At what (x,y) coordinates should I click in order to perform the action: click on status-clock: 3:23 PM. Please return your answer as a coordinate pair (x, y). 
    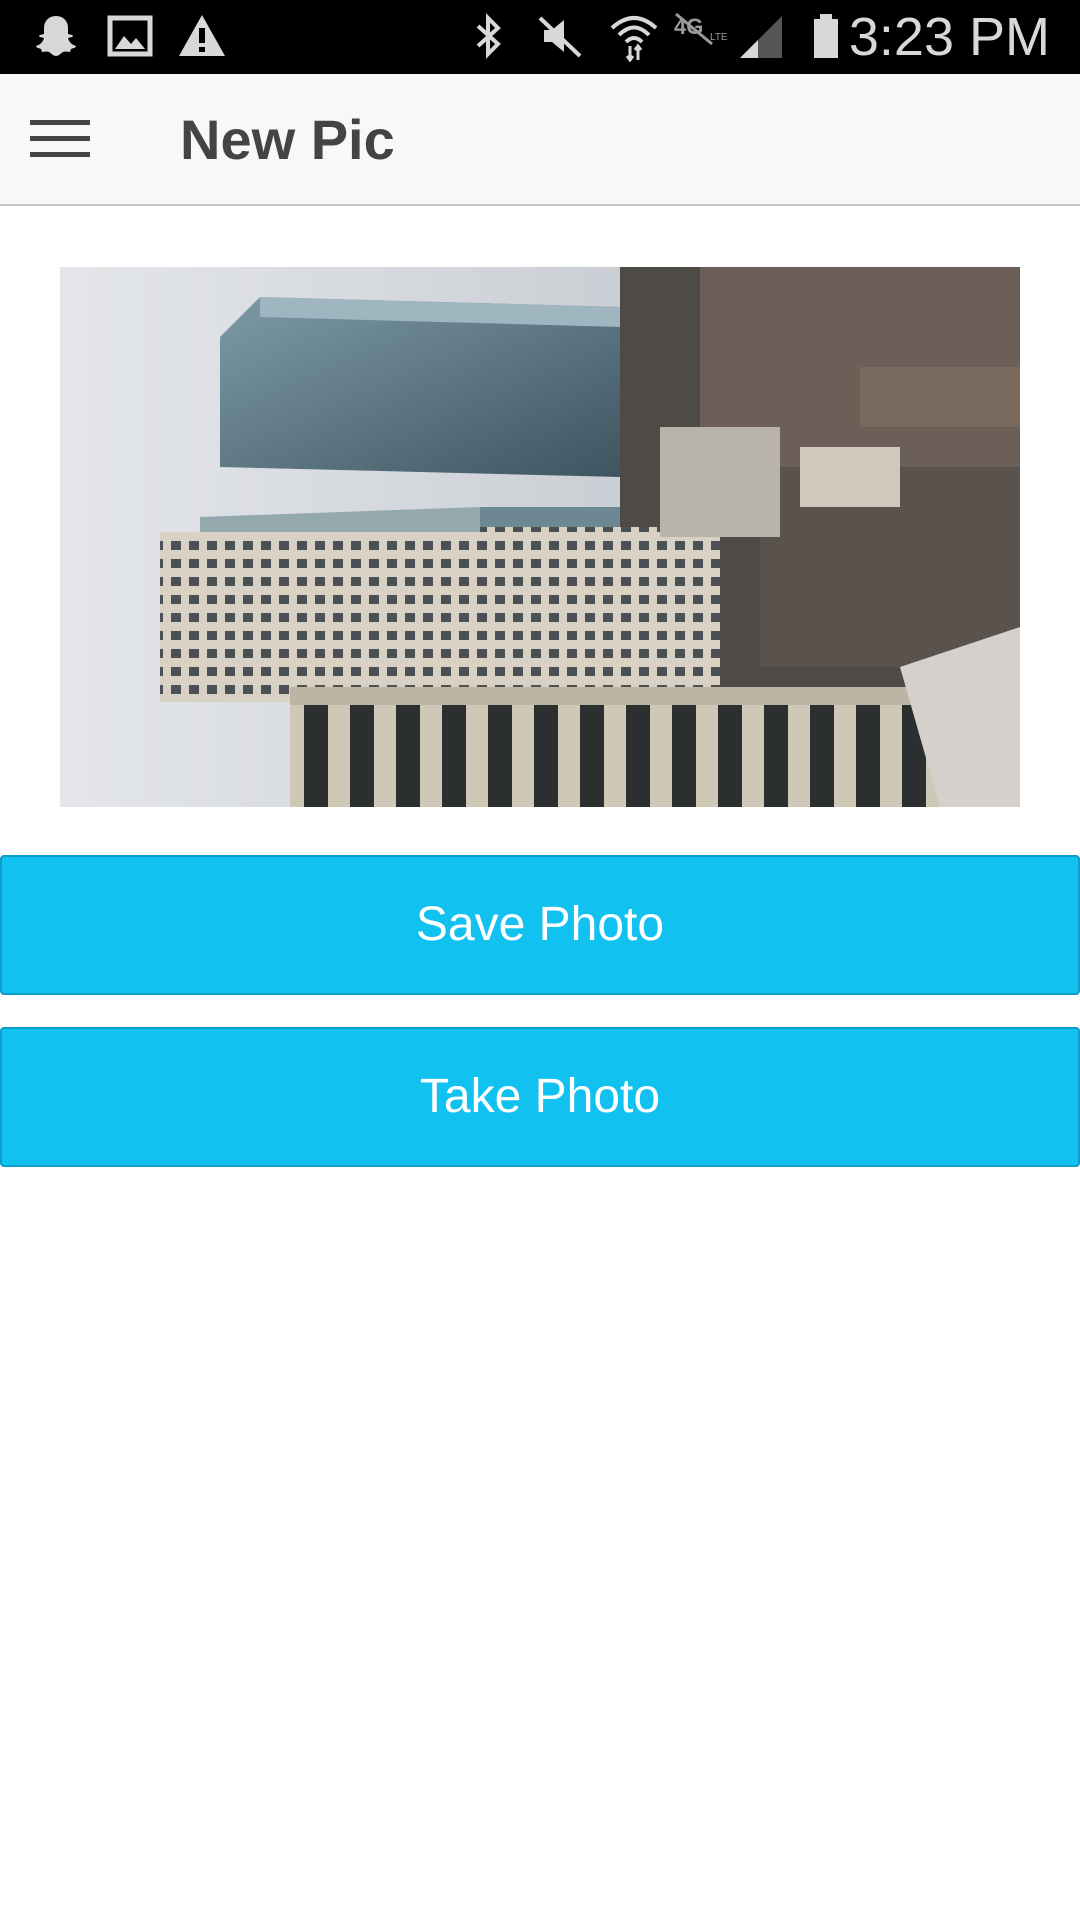
    Looking at the image, I should click on (949, 37).